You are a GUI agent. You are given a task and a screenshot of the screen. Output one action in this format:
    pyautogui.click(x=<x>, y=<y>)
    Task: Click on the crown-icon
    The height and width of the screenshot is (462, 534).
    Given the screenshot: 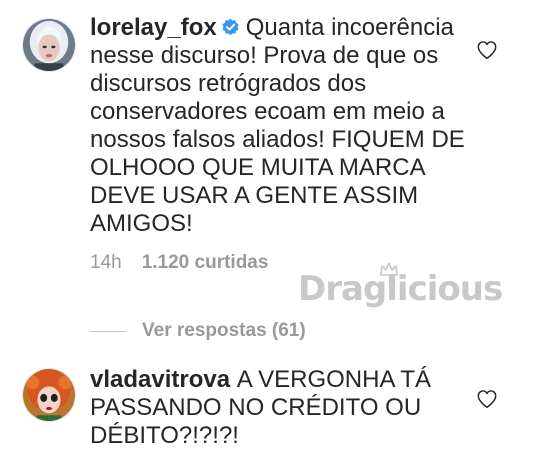 What is the action you would take?
    pyautogui.click(x=389, y=269)
    